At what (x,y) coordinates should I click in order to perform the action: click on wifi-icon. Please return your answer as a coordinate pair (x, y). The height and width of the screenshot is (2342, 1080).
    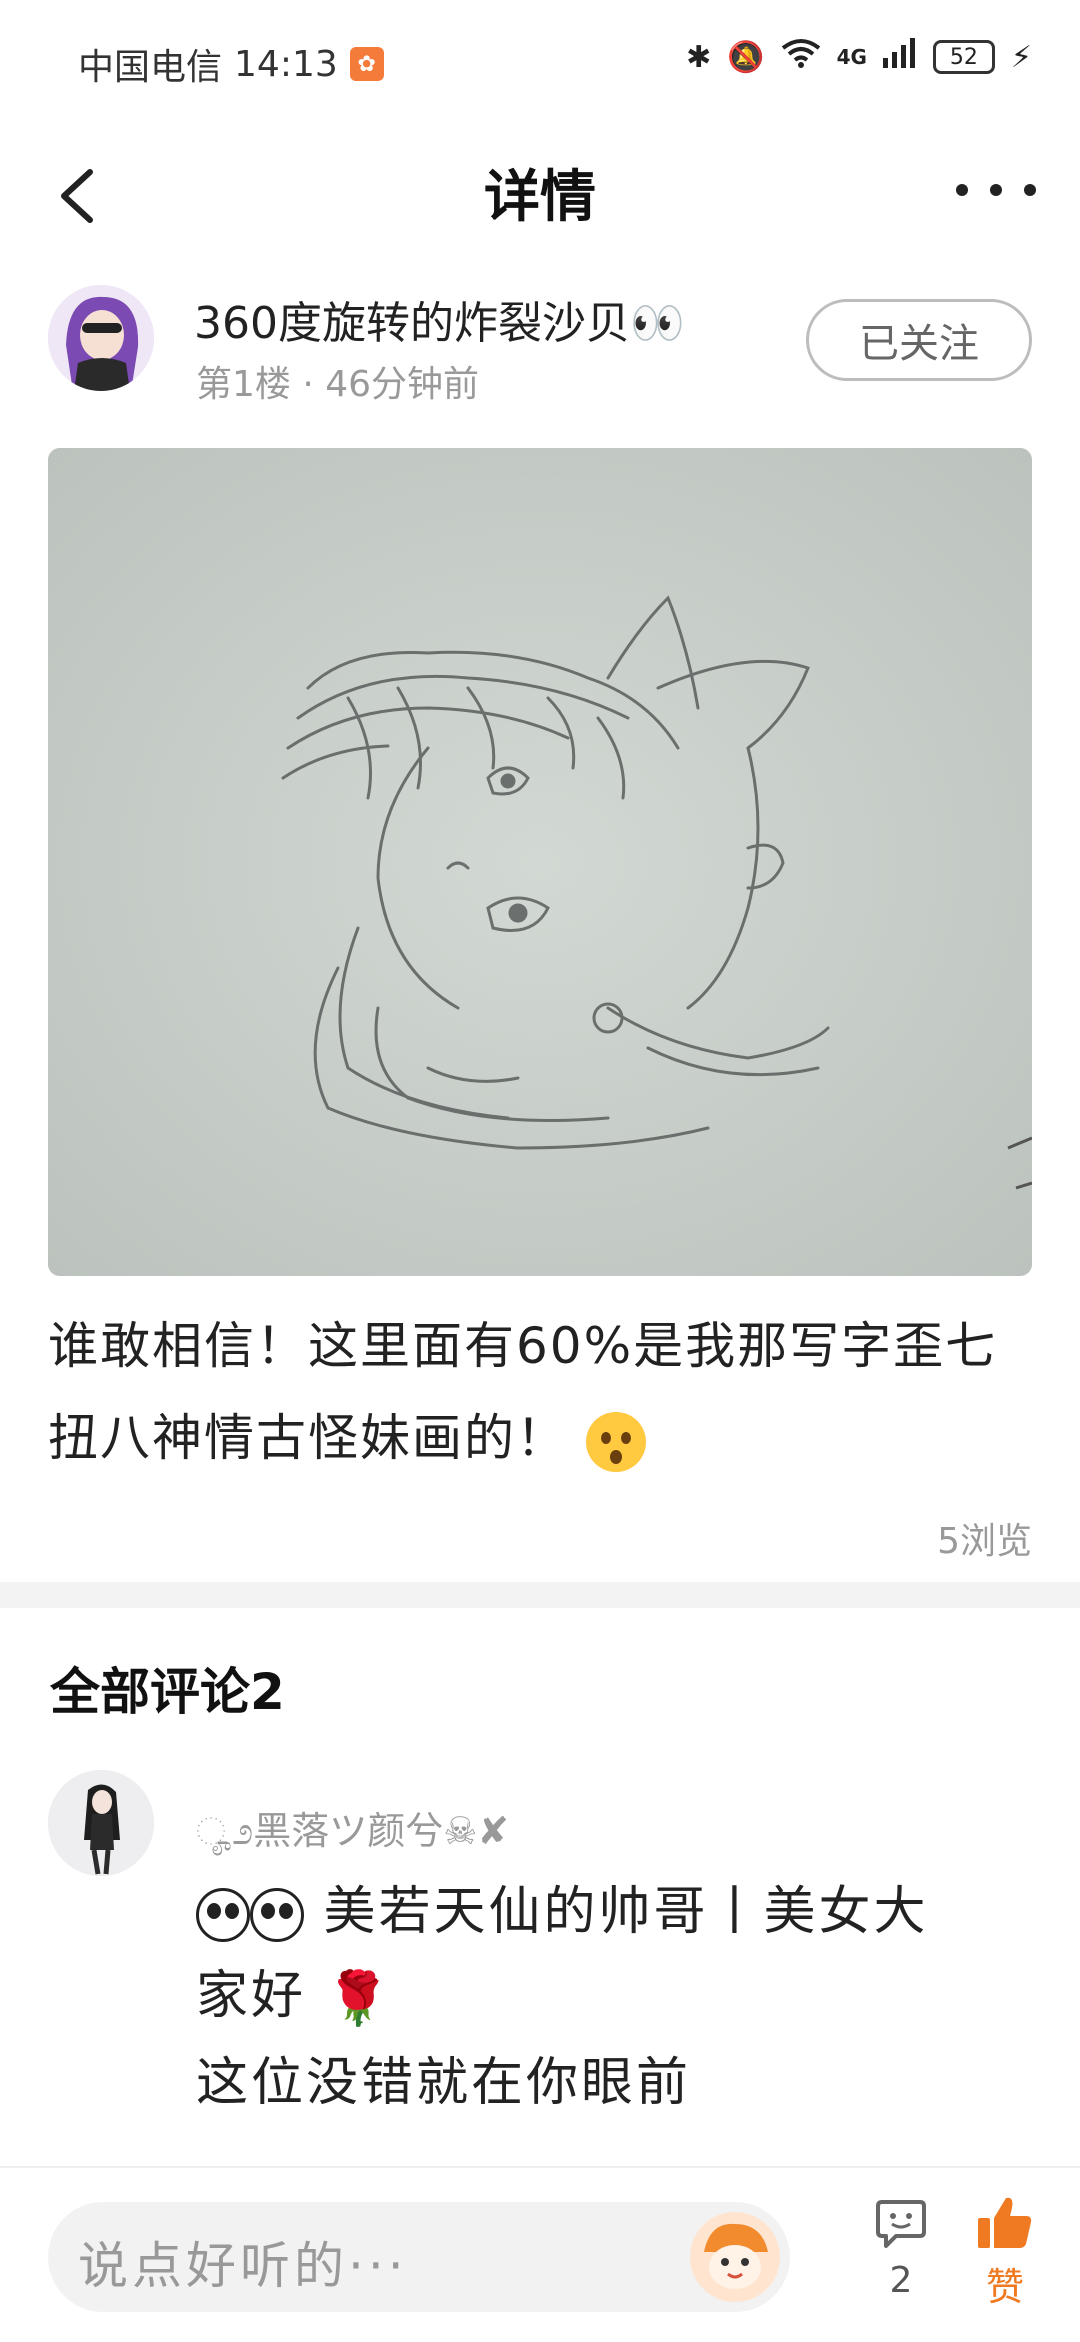
    Looking at the image, I should click on (801, 57).